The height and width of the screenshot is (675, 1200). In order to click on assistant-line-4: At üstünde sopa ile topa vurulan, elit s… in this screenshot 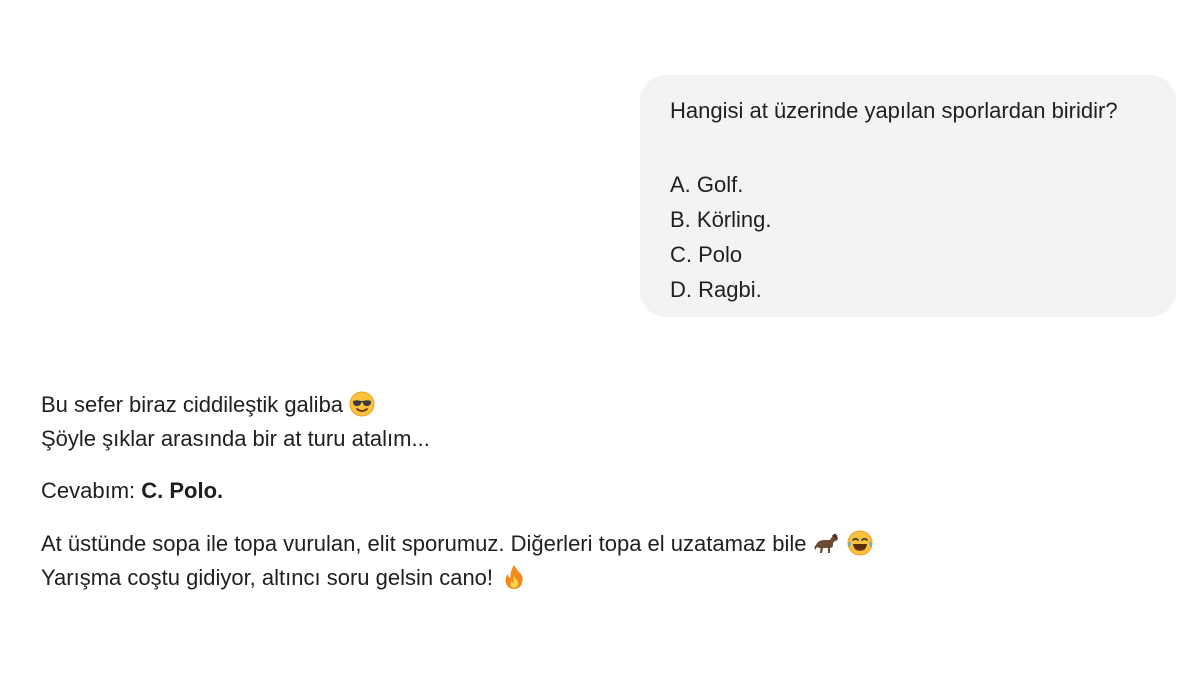, I will do `click(541, 544)`.